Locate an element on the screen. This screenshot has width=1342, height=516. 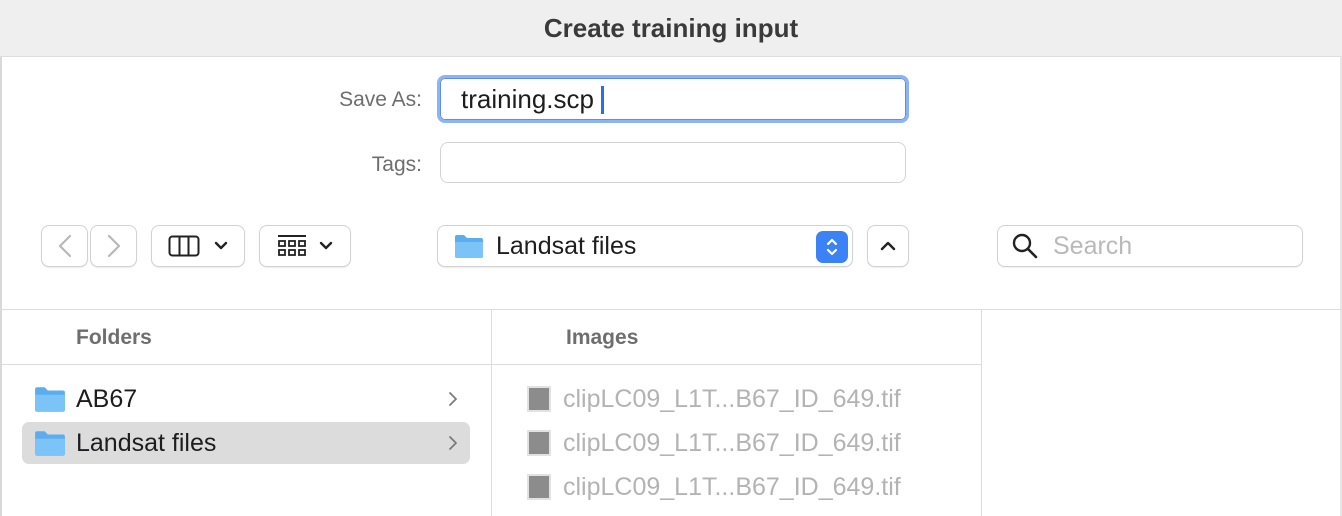
chevron-up-icon is located at coordinates (888, 246).